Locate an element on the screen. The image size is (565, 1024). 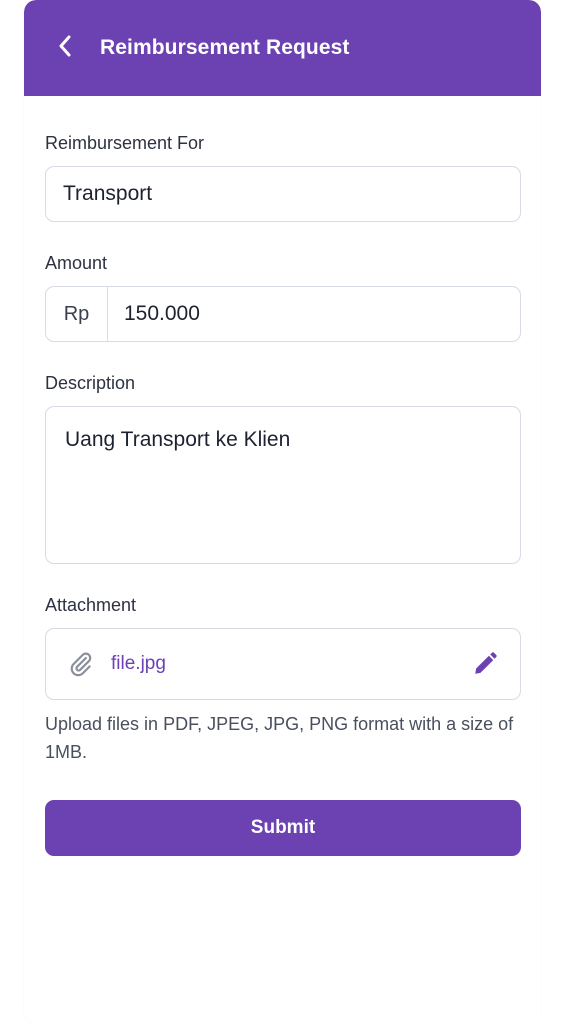
reimbursement-for-label: Reimbursement For is located at coordinates (125, 143).